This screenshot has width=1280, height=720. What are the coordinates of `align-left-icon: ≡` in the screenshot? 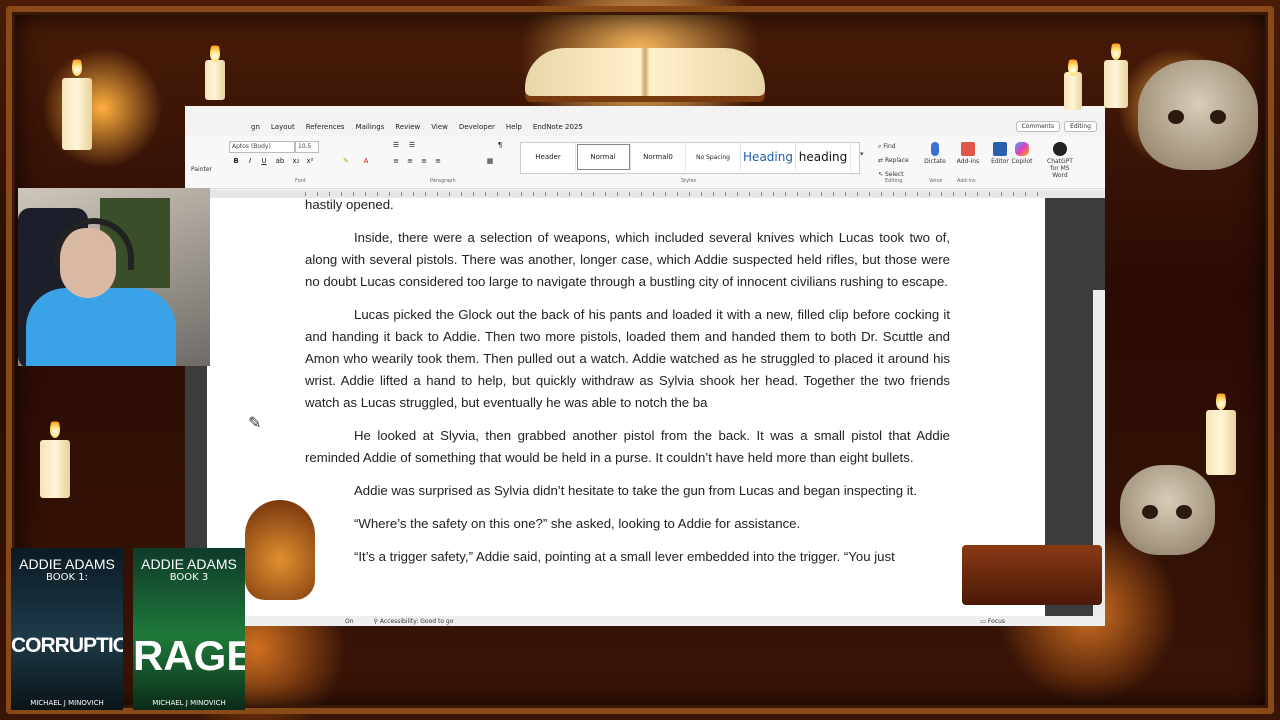 It's located at (396, 161).